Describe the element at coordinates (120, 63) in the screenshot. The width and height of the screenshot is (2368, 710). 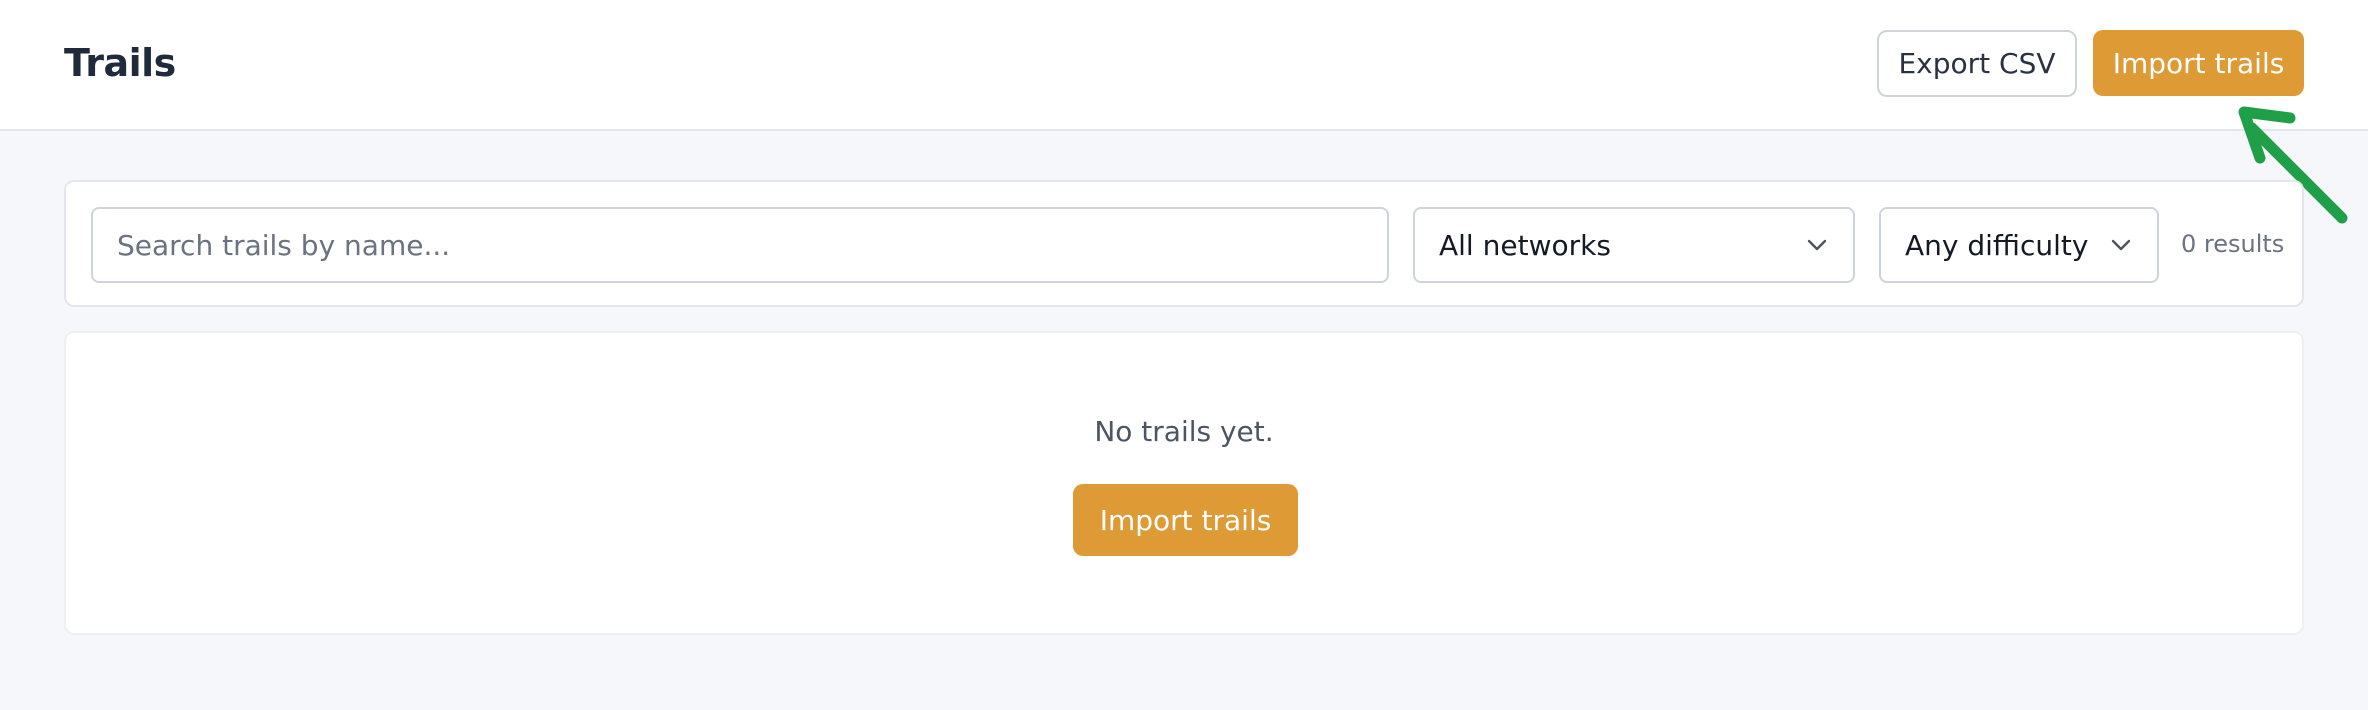
I see `page-title: Trails` at that location.